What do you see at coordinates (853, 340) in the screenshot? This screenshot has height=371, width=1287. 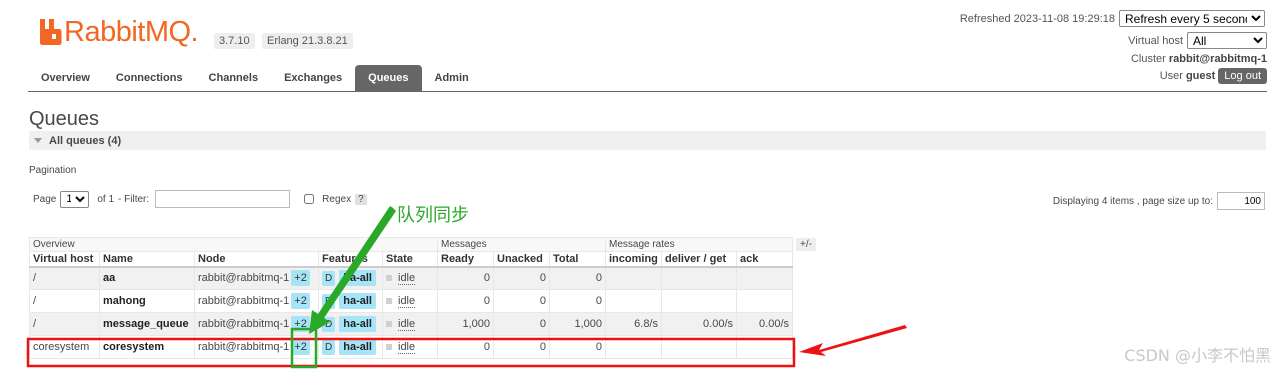 I see `red-arrow-icon` at bounding box center [853, 340].